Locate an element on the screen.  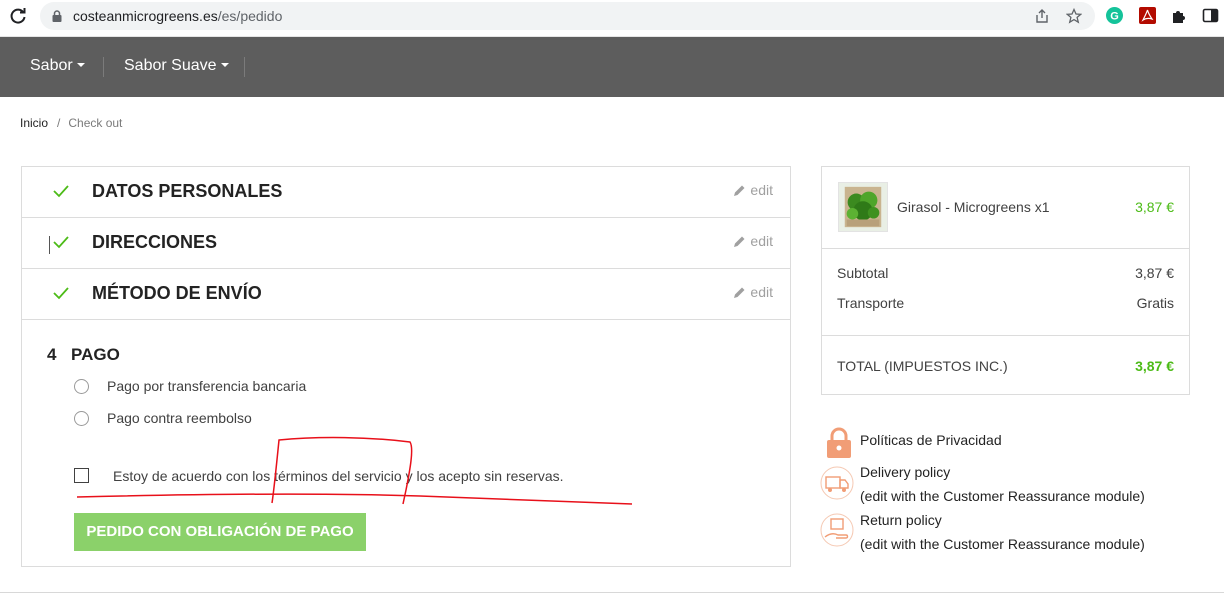
product-price: 3,87 € is located at coordinates (1154, 207).